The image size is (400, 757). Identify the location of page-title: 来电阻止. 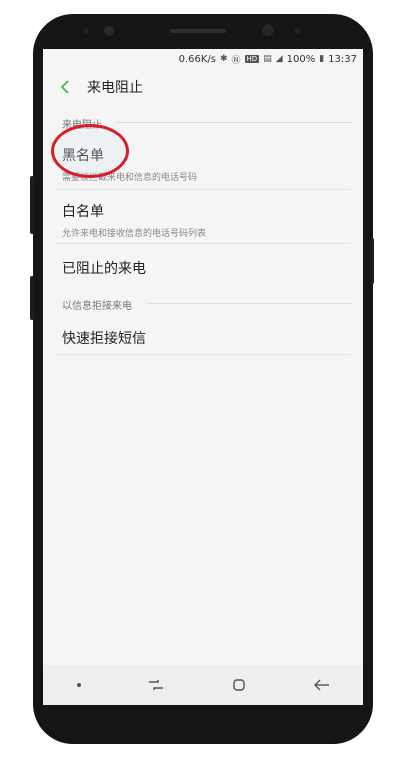
(115, 88).